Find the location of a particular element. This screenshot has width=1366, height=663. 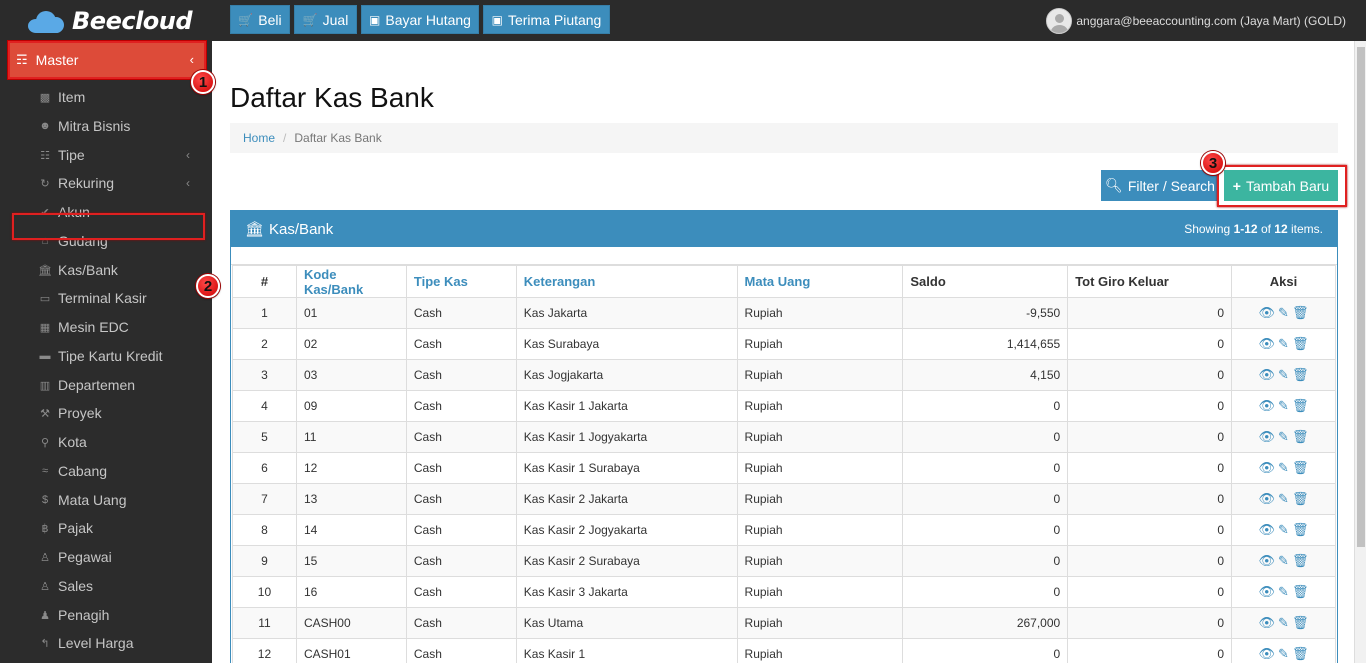

table-cell: 16 is located at coordinates (351, 592).